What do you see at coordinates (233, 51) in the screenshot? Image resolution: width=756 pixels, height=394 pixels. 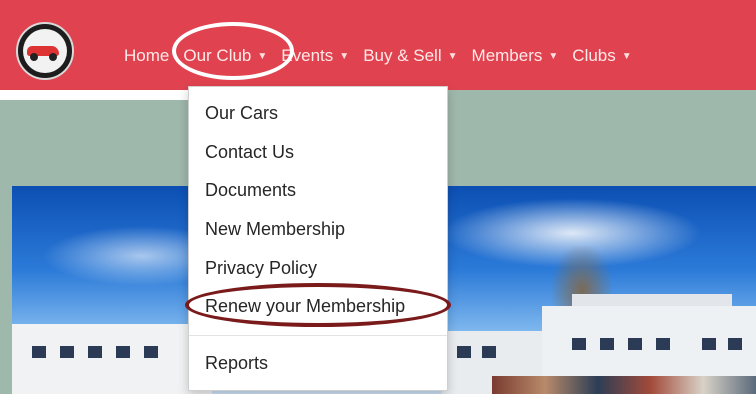 I see `annotation-circle-our-club` at bounding box center [233, 51].